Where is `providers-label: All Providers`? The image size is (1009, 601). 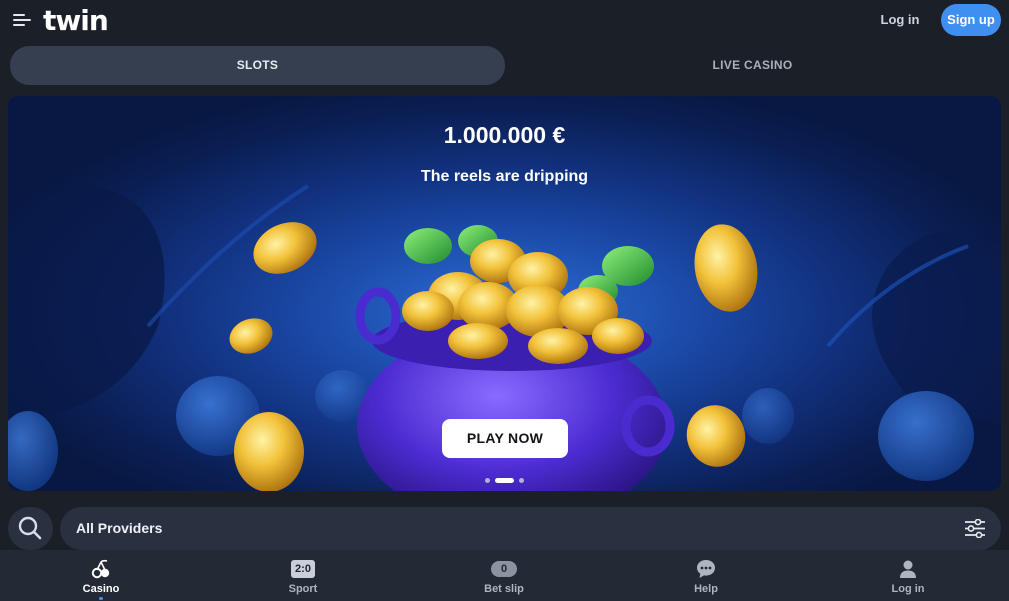
providers-label: All Providers is located at coordinates (119, 528).